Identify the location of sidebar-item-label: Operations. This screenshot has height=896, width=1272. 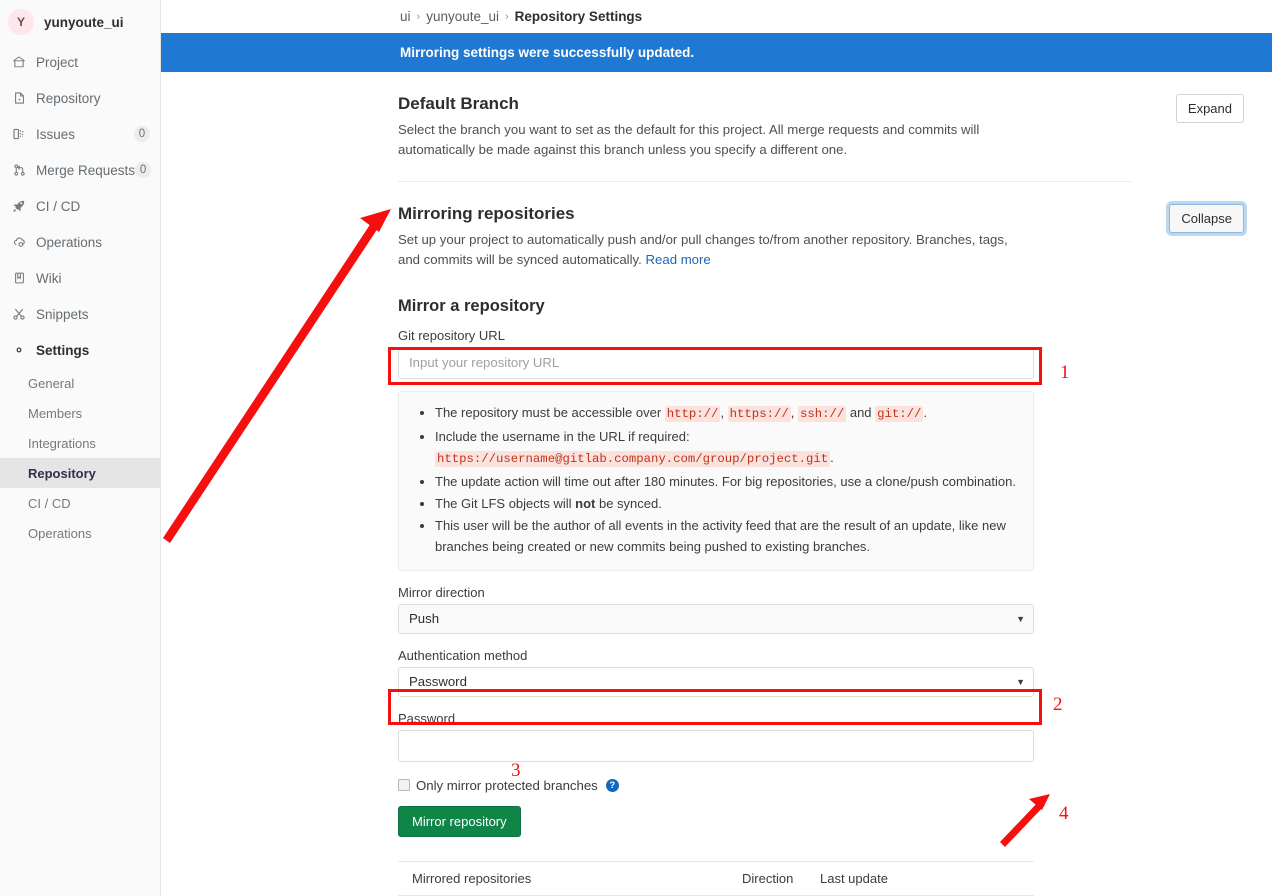
(69, 242).